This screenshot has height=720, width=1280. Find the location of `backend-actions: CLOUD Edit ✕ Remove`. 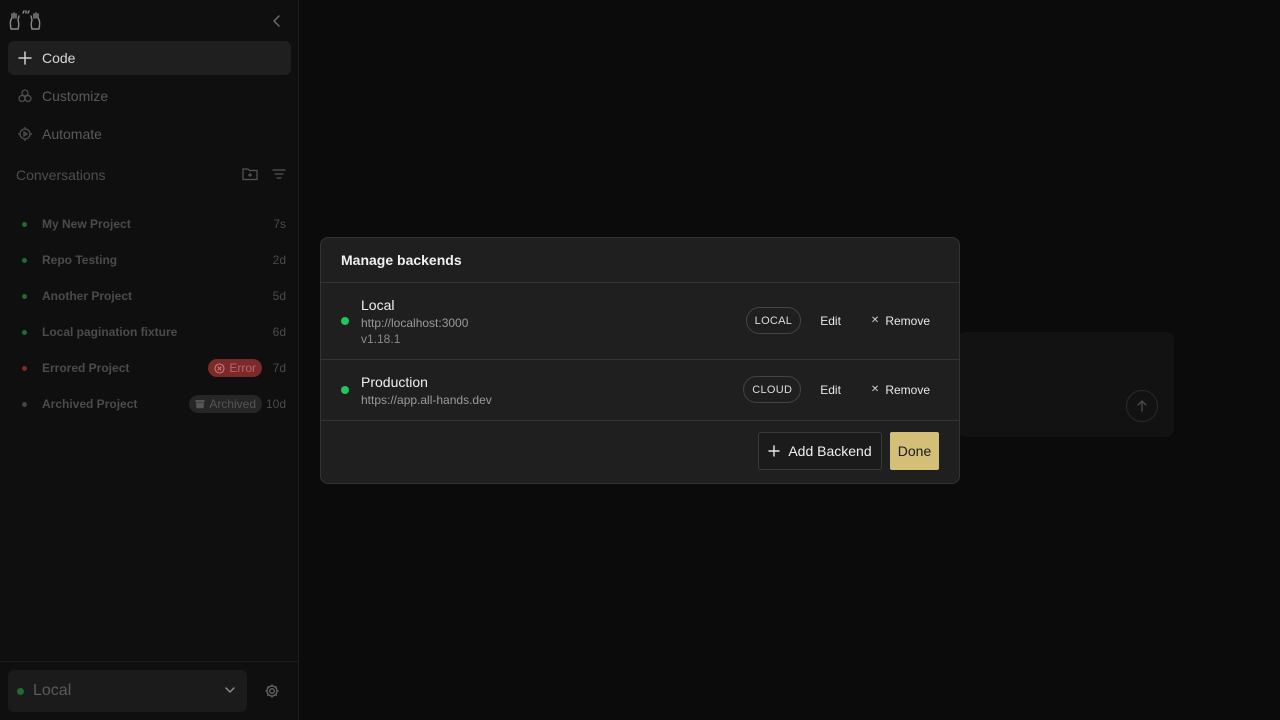

backend-actions: CLOUD Edit ✕ Remove is located at coordinates (841, 389).